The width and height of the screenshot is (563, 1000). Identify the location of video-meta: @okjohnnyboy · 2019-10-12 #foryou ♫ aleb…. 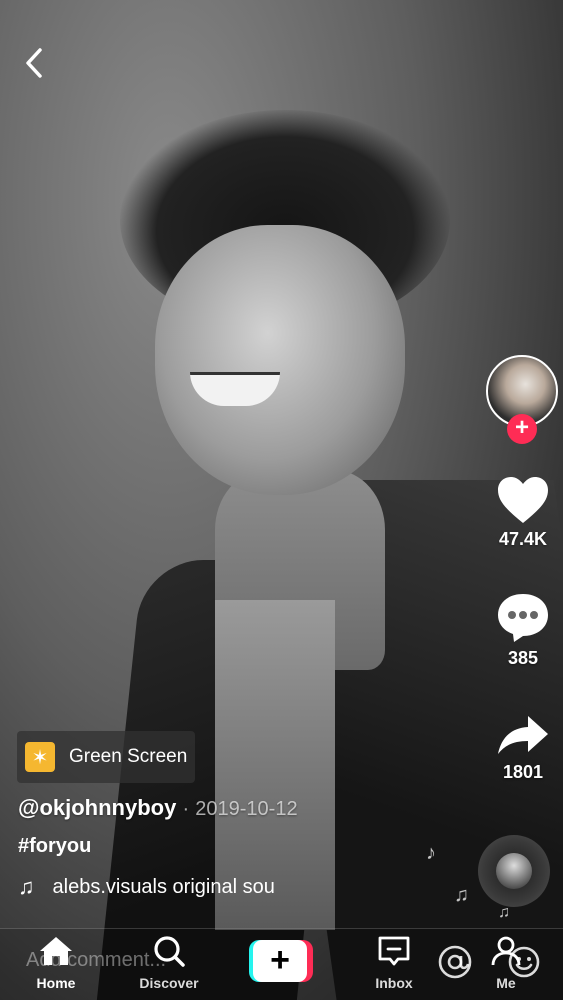
(238, 847).